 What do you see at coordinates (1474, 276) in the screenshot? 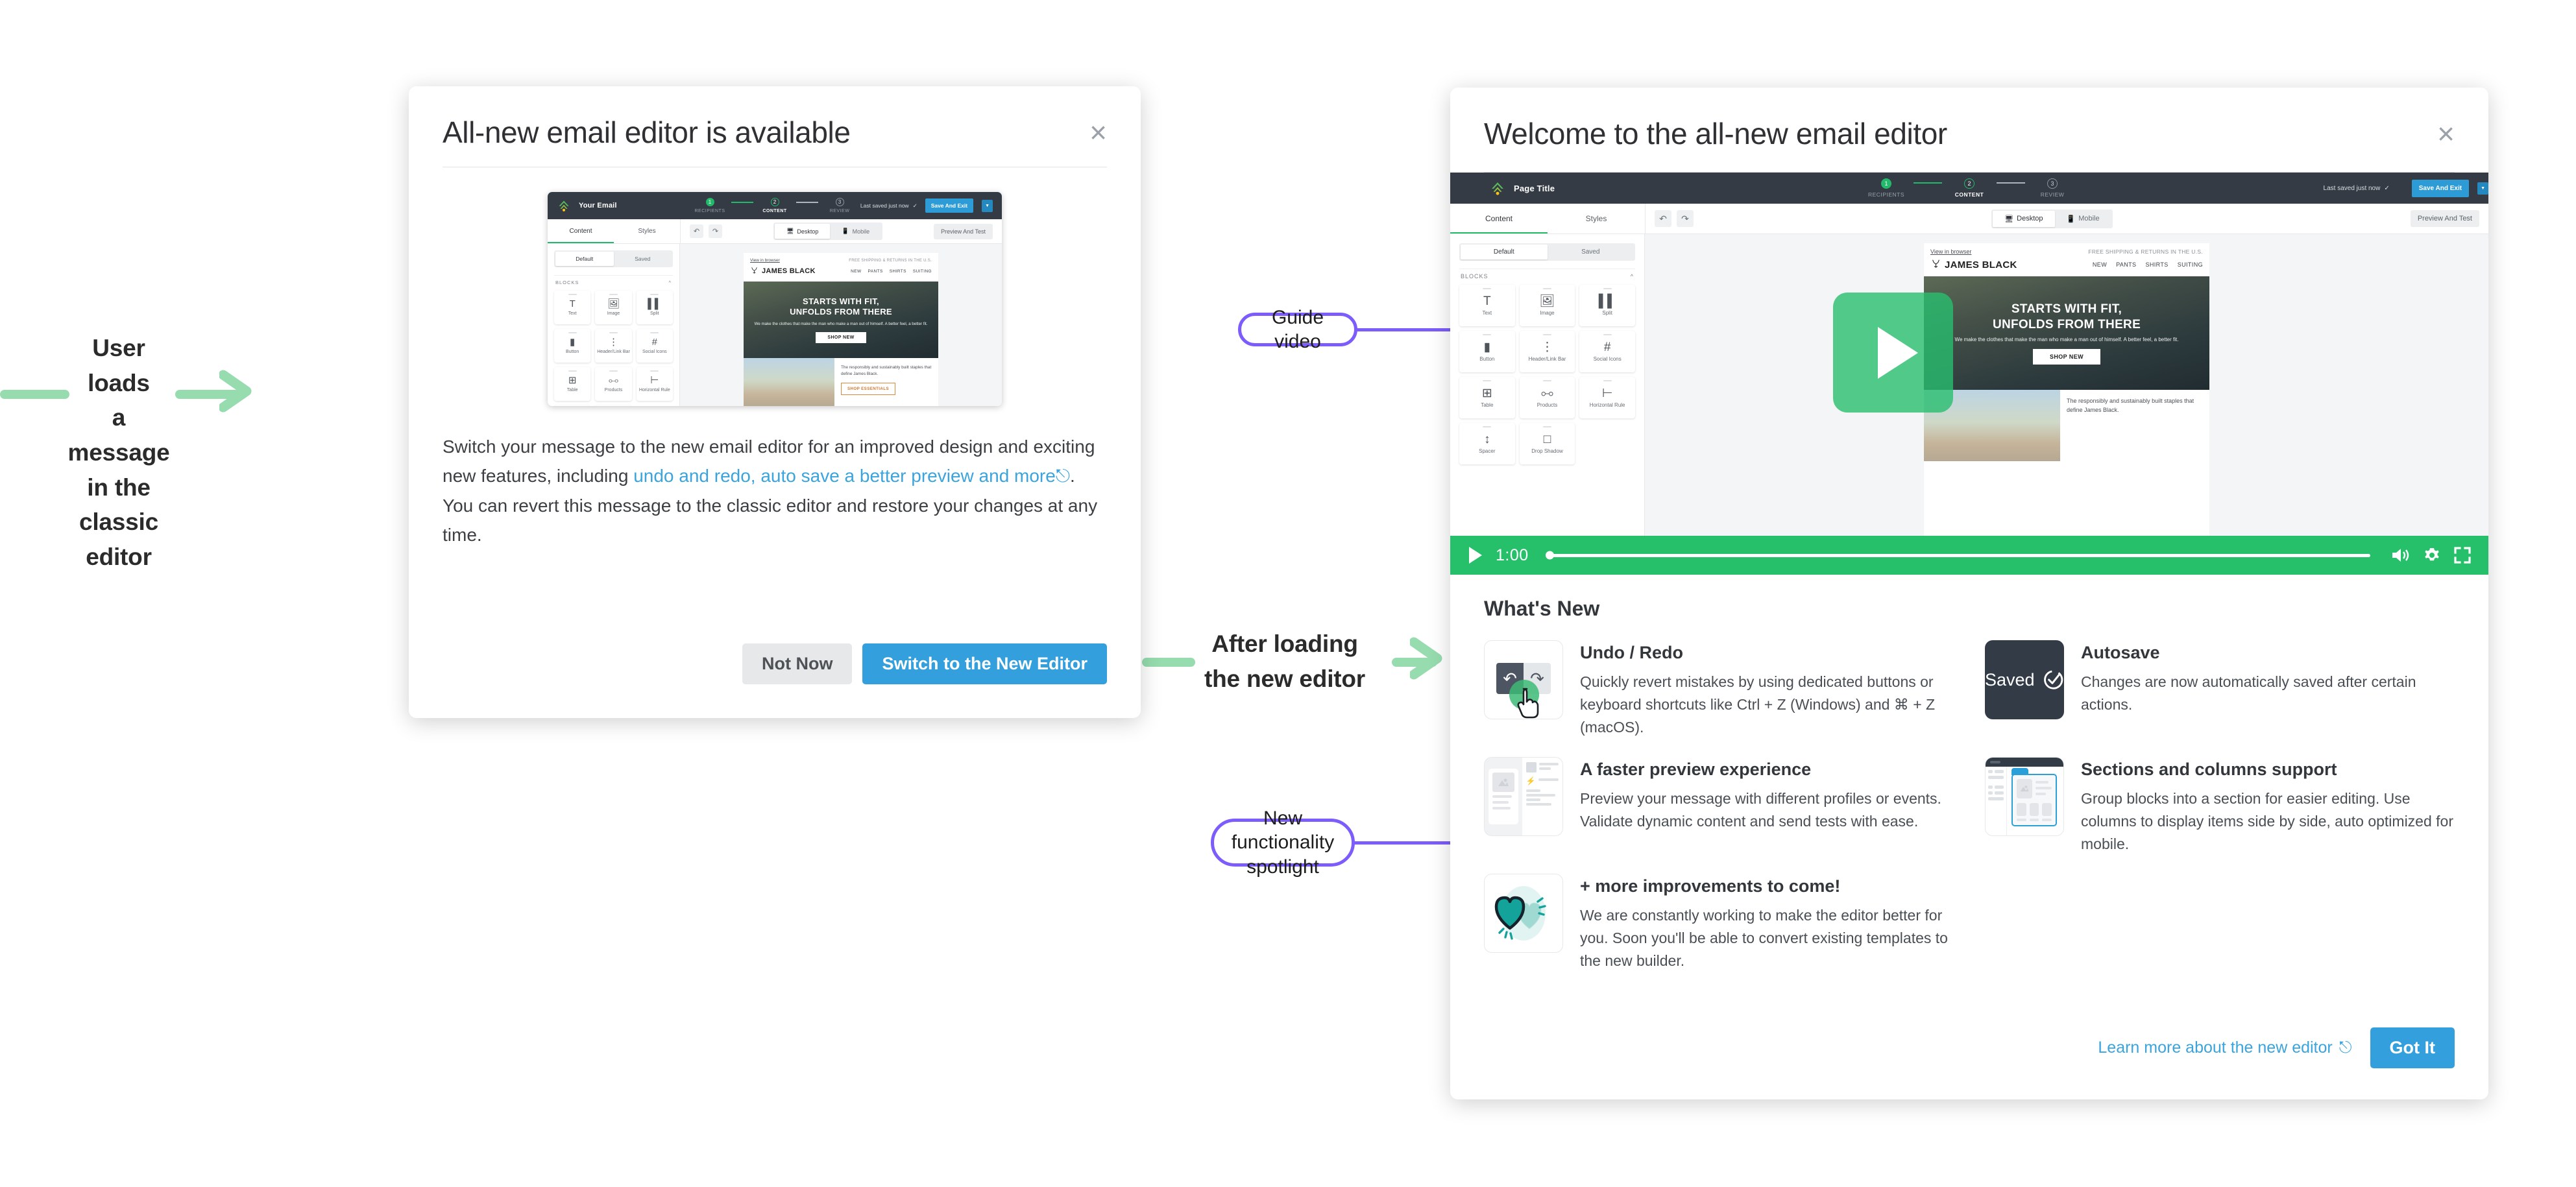
I see `blocks-header-label: BLOCKS` at bounding box center [1474, 276].